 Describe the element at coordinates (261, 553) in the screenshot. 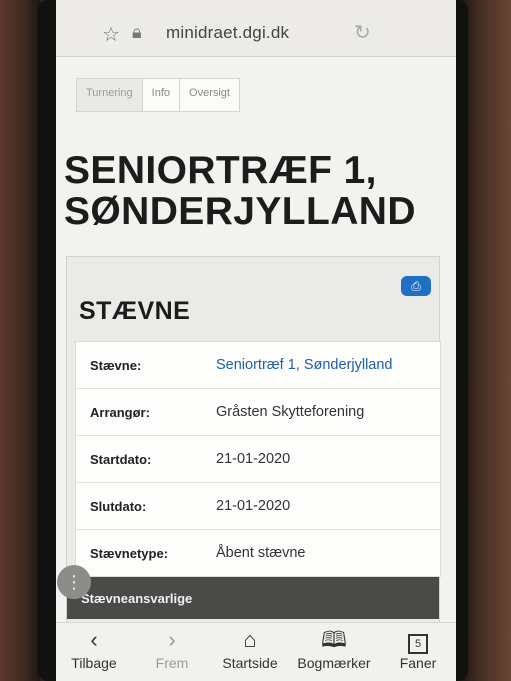

I see `row-value: Åbent stævne` at that location.